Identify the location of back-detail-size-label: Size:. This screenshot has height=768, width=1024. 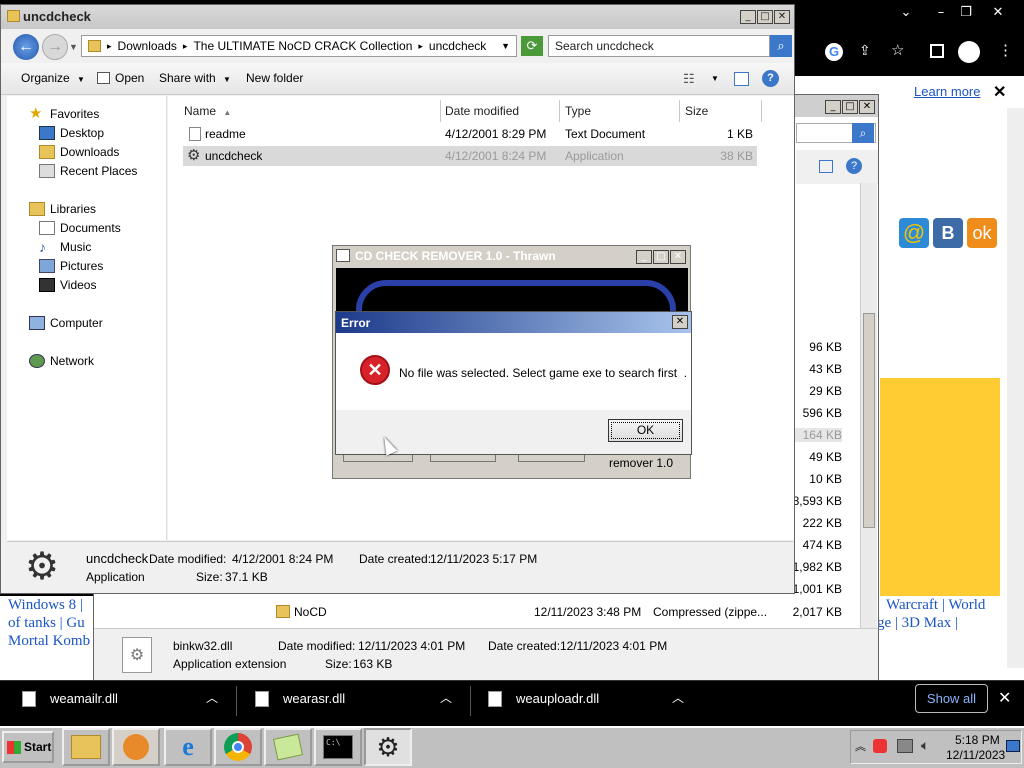
(338, 664).